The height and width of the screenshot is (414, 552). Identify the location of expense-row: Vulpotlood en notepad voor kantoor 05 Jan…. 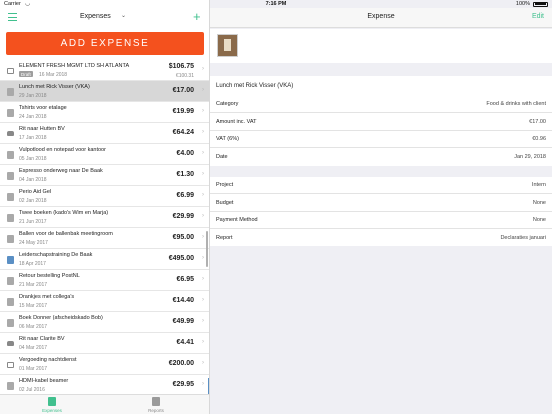
(104, 154).